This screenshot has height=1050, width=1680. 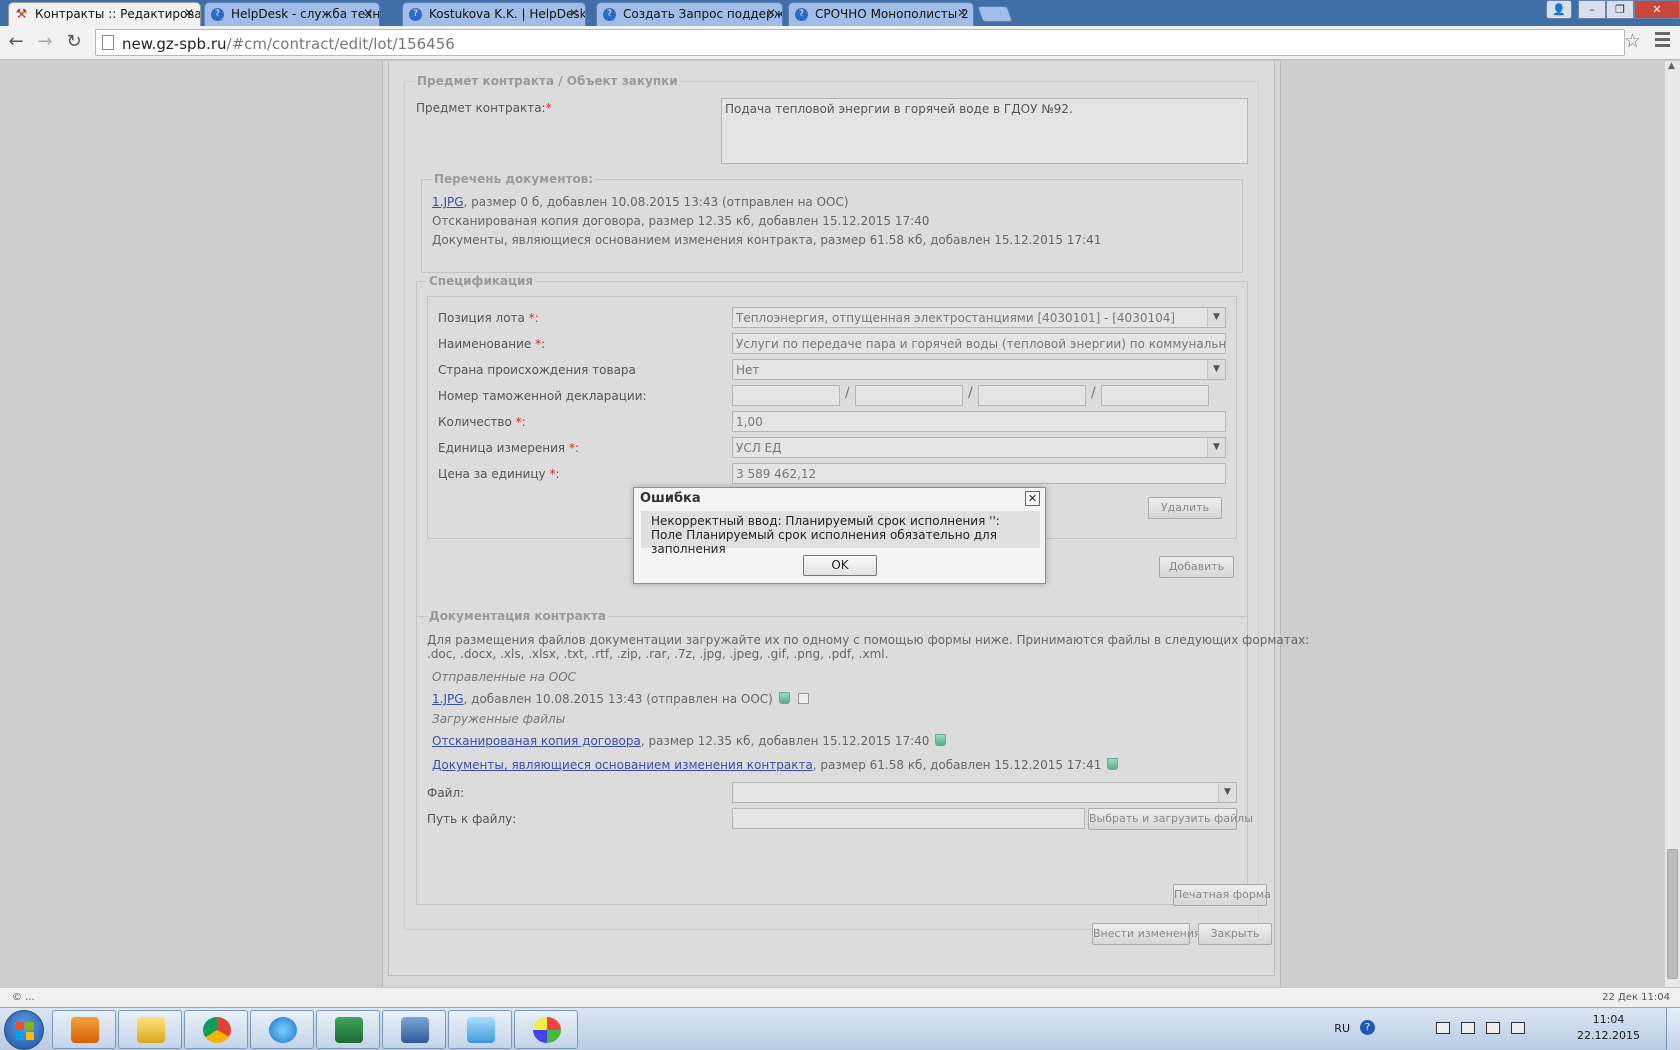 What do you see at coordinates (1342, 1028) in the screenshot?
I see `language-indicator: RU` at bounding box center [1342, 1028].